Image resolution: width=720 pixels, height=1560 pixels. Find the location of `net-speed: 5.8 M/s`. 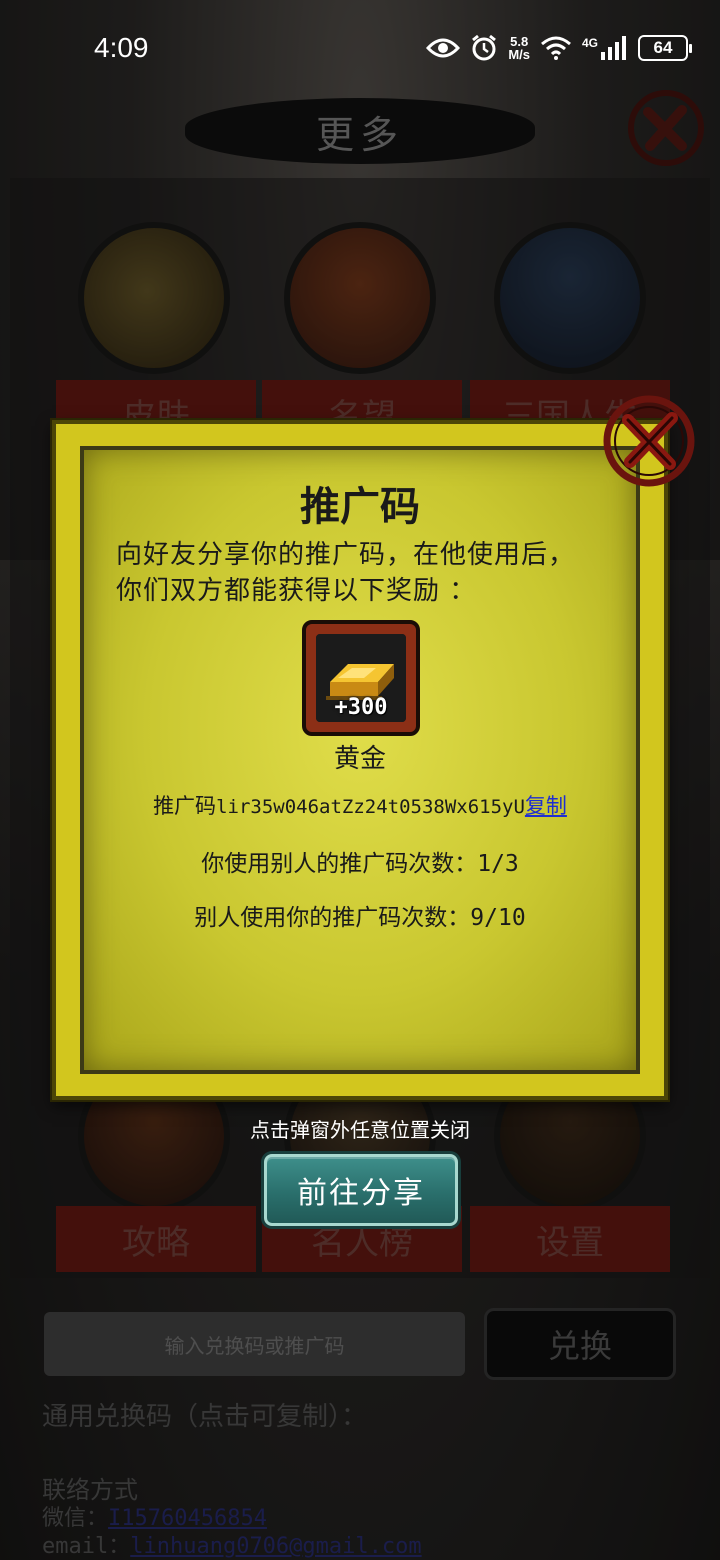

net-speed: 5.8 M/s is located at coordinates (519, 48).